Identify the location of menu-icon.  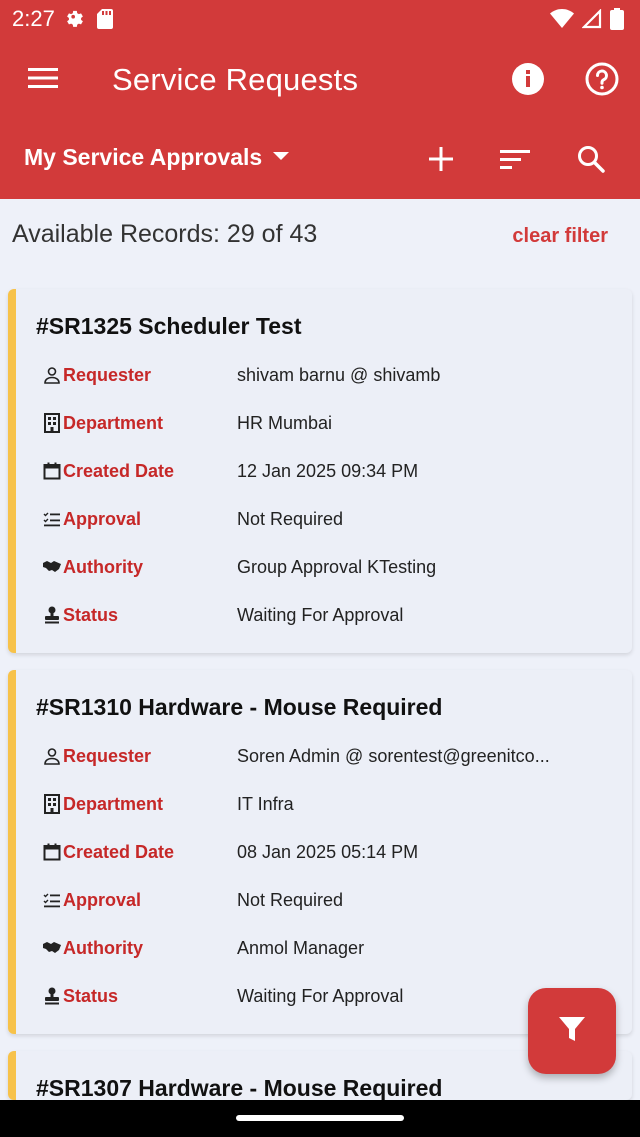
(43, 80).